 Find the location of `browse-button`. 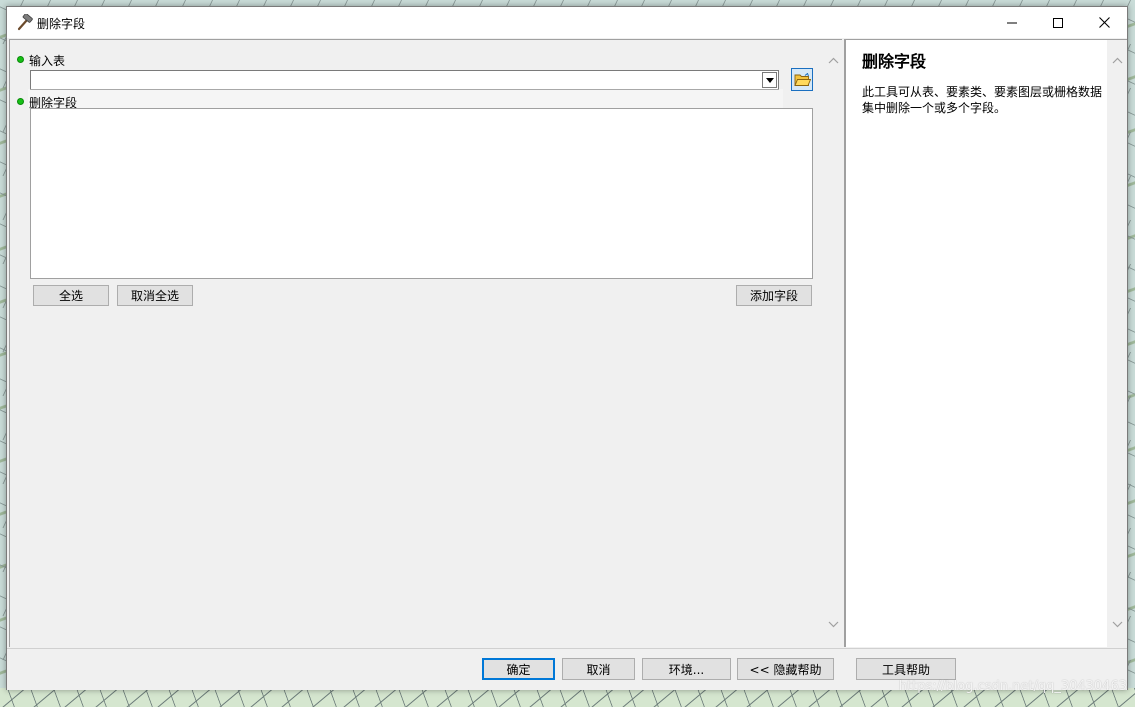

browse-button is located at coordinates (802, 79).